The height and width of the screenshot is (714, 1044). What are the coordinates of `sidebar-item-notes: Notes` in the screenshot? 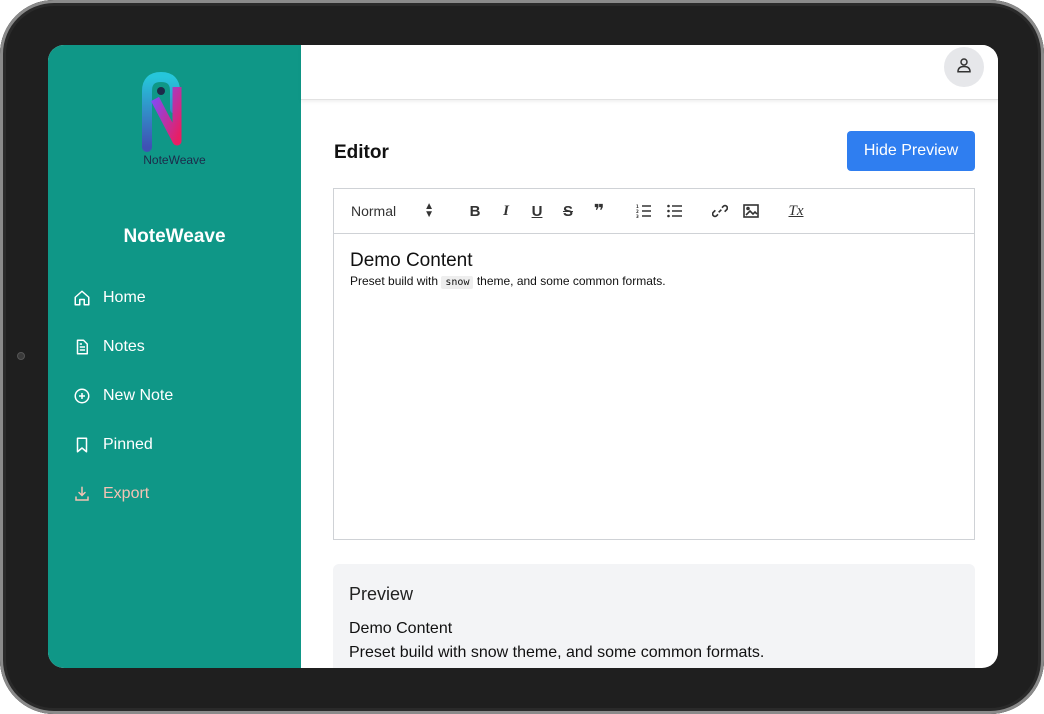 It's located at (174, 346).